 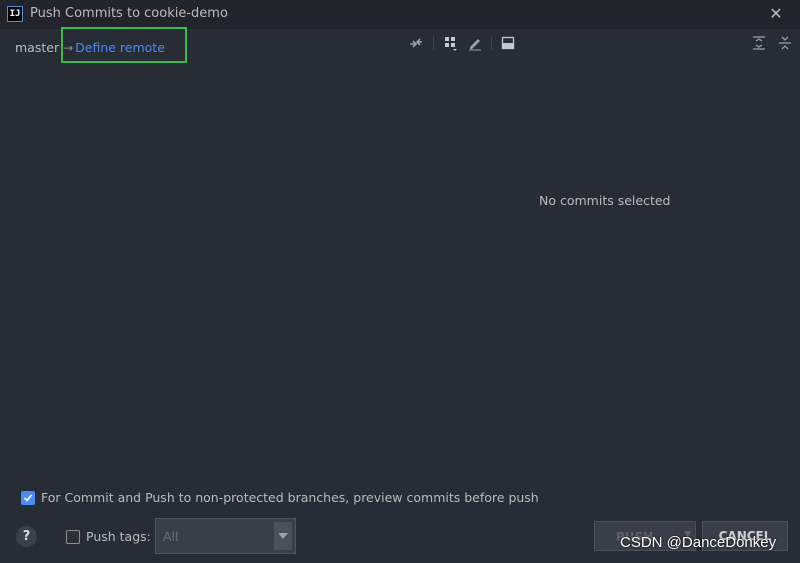 What do you see at coordinates (605, 200) in the screenshot?
I see `empty-details-message: No commits selected` at bounding box center [605, 200].